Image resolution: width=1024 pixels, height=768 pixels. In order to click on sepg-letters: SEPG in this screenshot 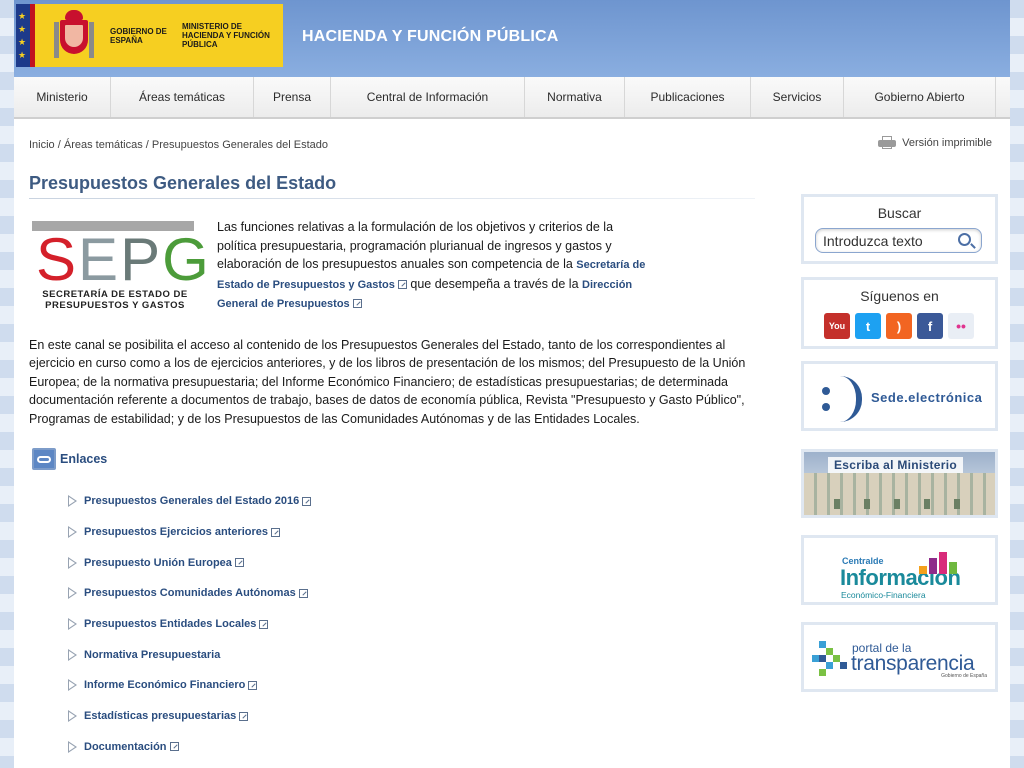, I will do `click(123, 260)`.